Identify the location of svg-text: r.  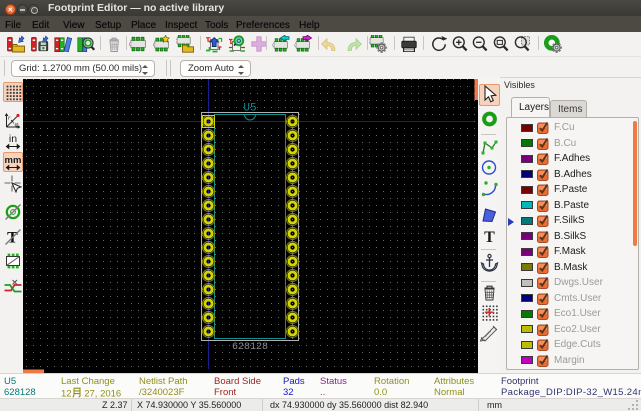
(9, 117).